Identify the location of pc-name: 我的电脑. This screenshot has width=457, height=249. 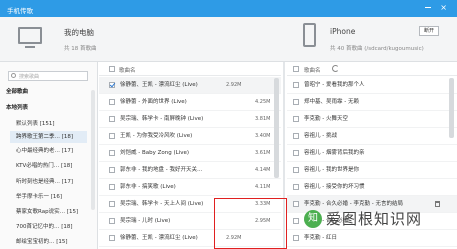
(79, 32).